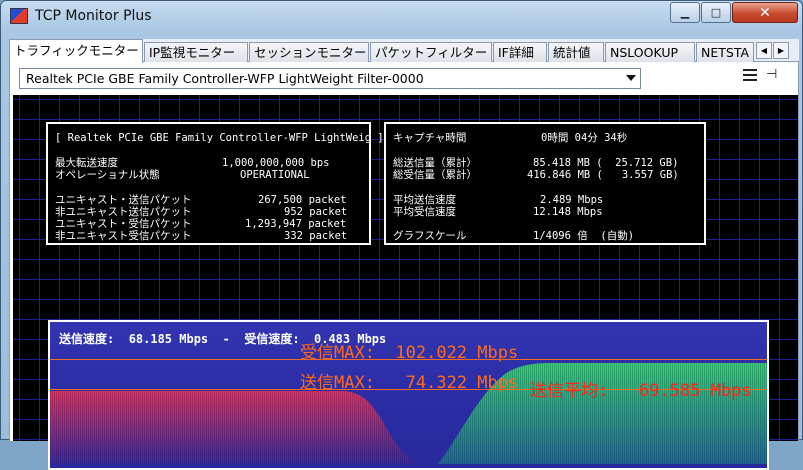  I want to click on avg-send-label: 平均送信速度, so click(424, 200).